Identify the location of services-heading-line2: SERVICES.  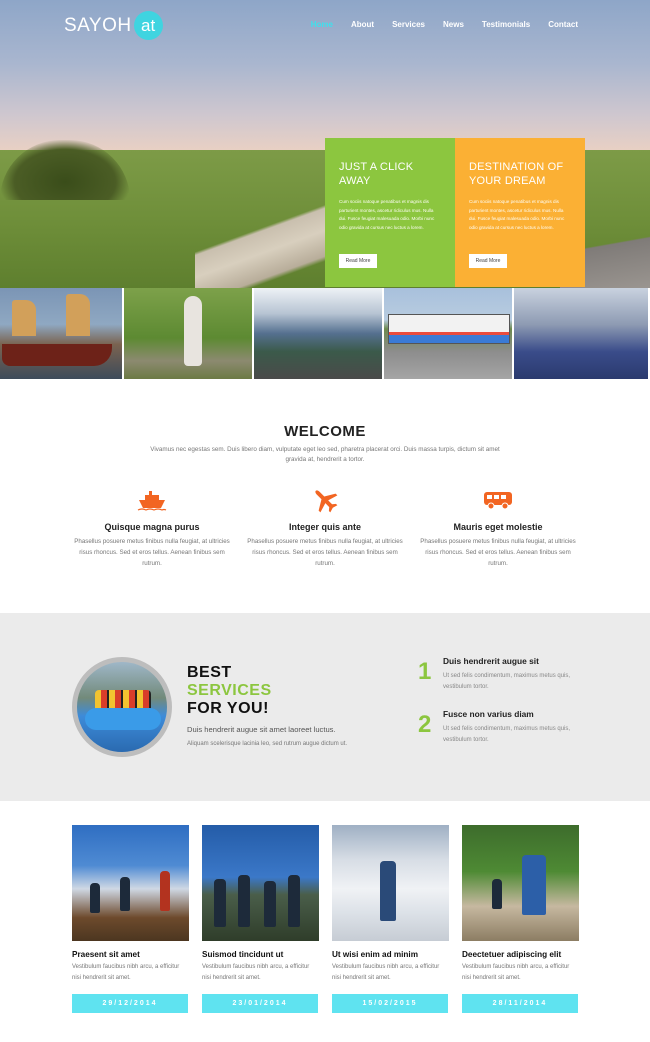
(229, 690).